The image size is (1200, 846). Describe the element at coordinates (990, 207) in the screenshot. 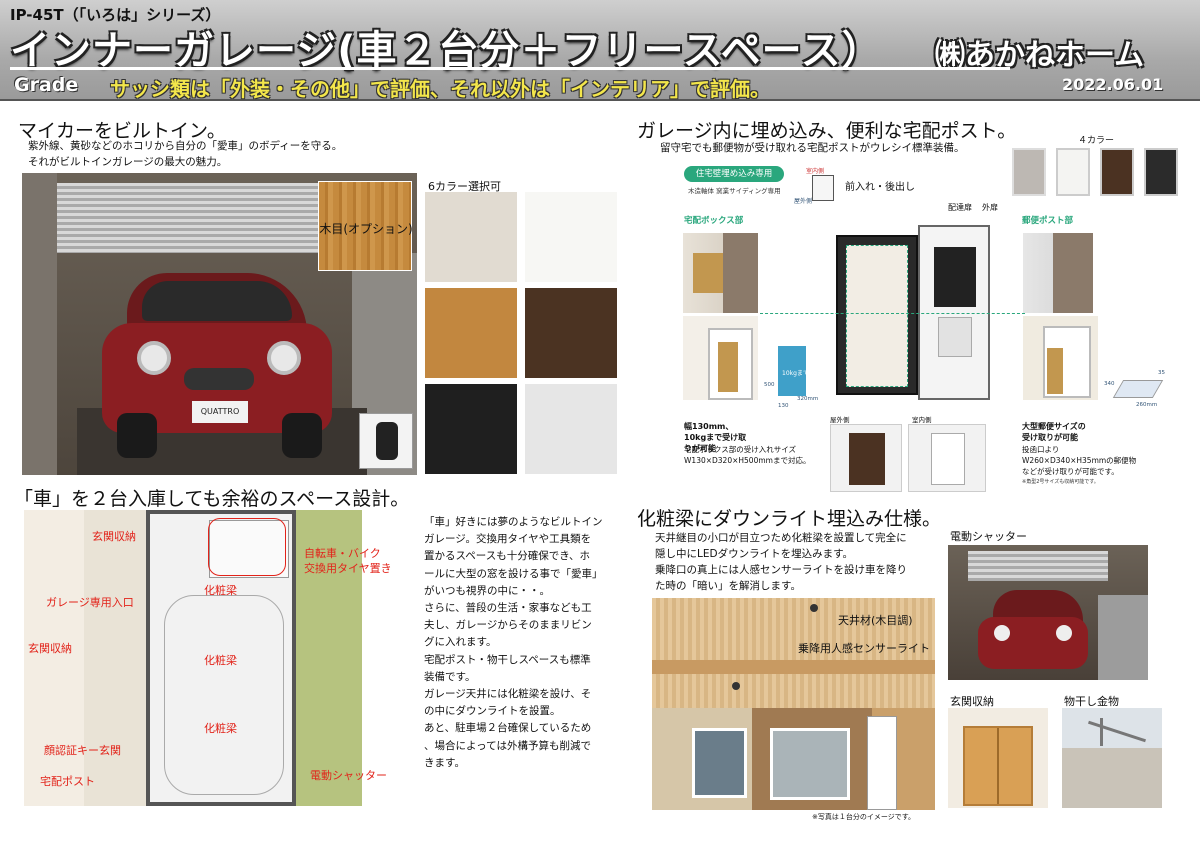

I see `outer-door-label: 外扉` at that location.